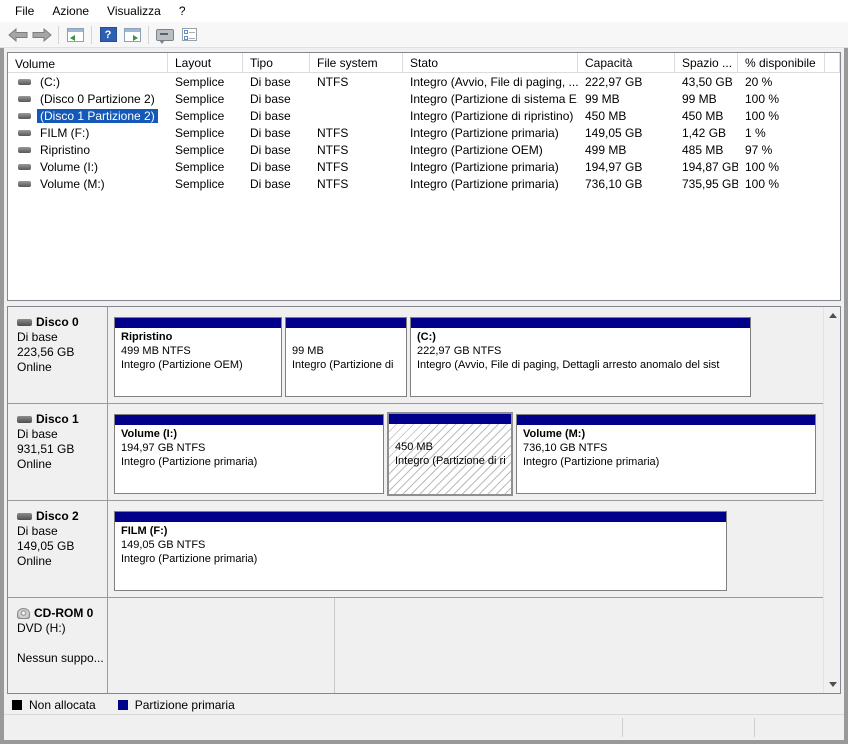 The image size is (848, 744). Describe the element at coordinates (424, 11) in the screenshot. I see `menu-bar: File Azione Visualizza ?` at that location.